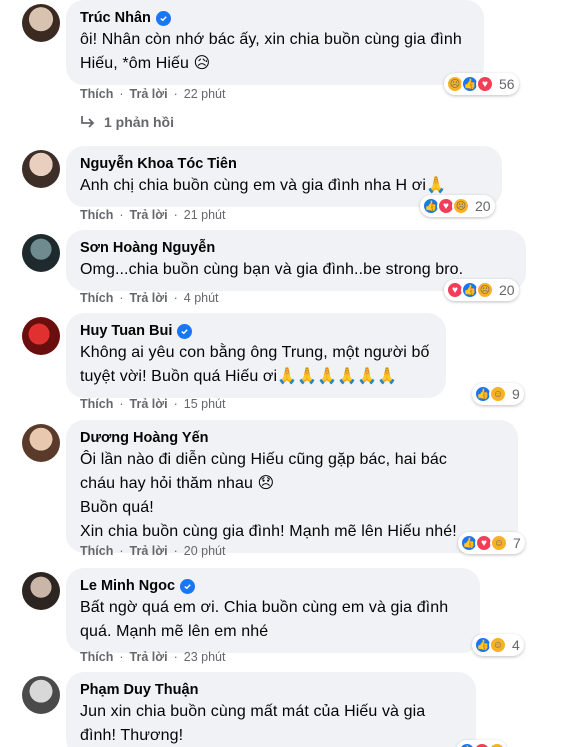  I want to click on comment-actions: Thích · Trả lời · 23 phút, so click(153, 657).